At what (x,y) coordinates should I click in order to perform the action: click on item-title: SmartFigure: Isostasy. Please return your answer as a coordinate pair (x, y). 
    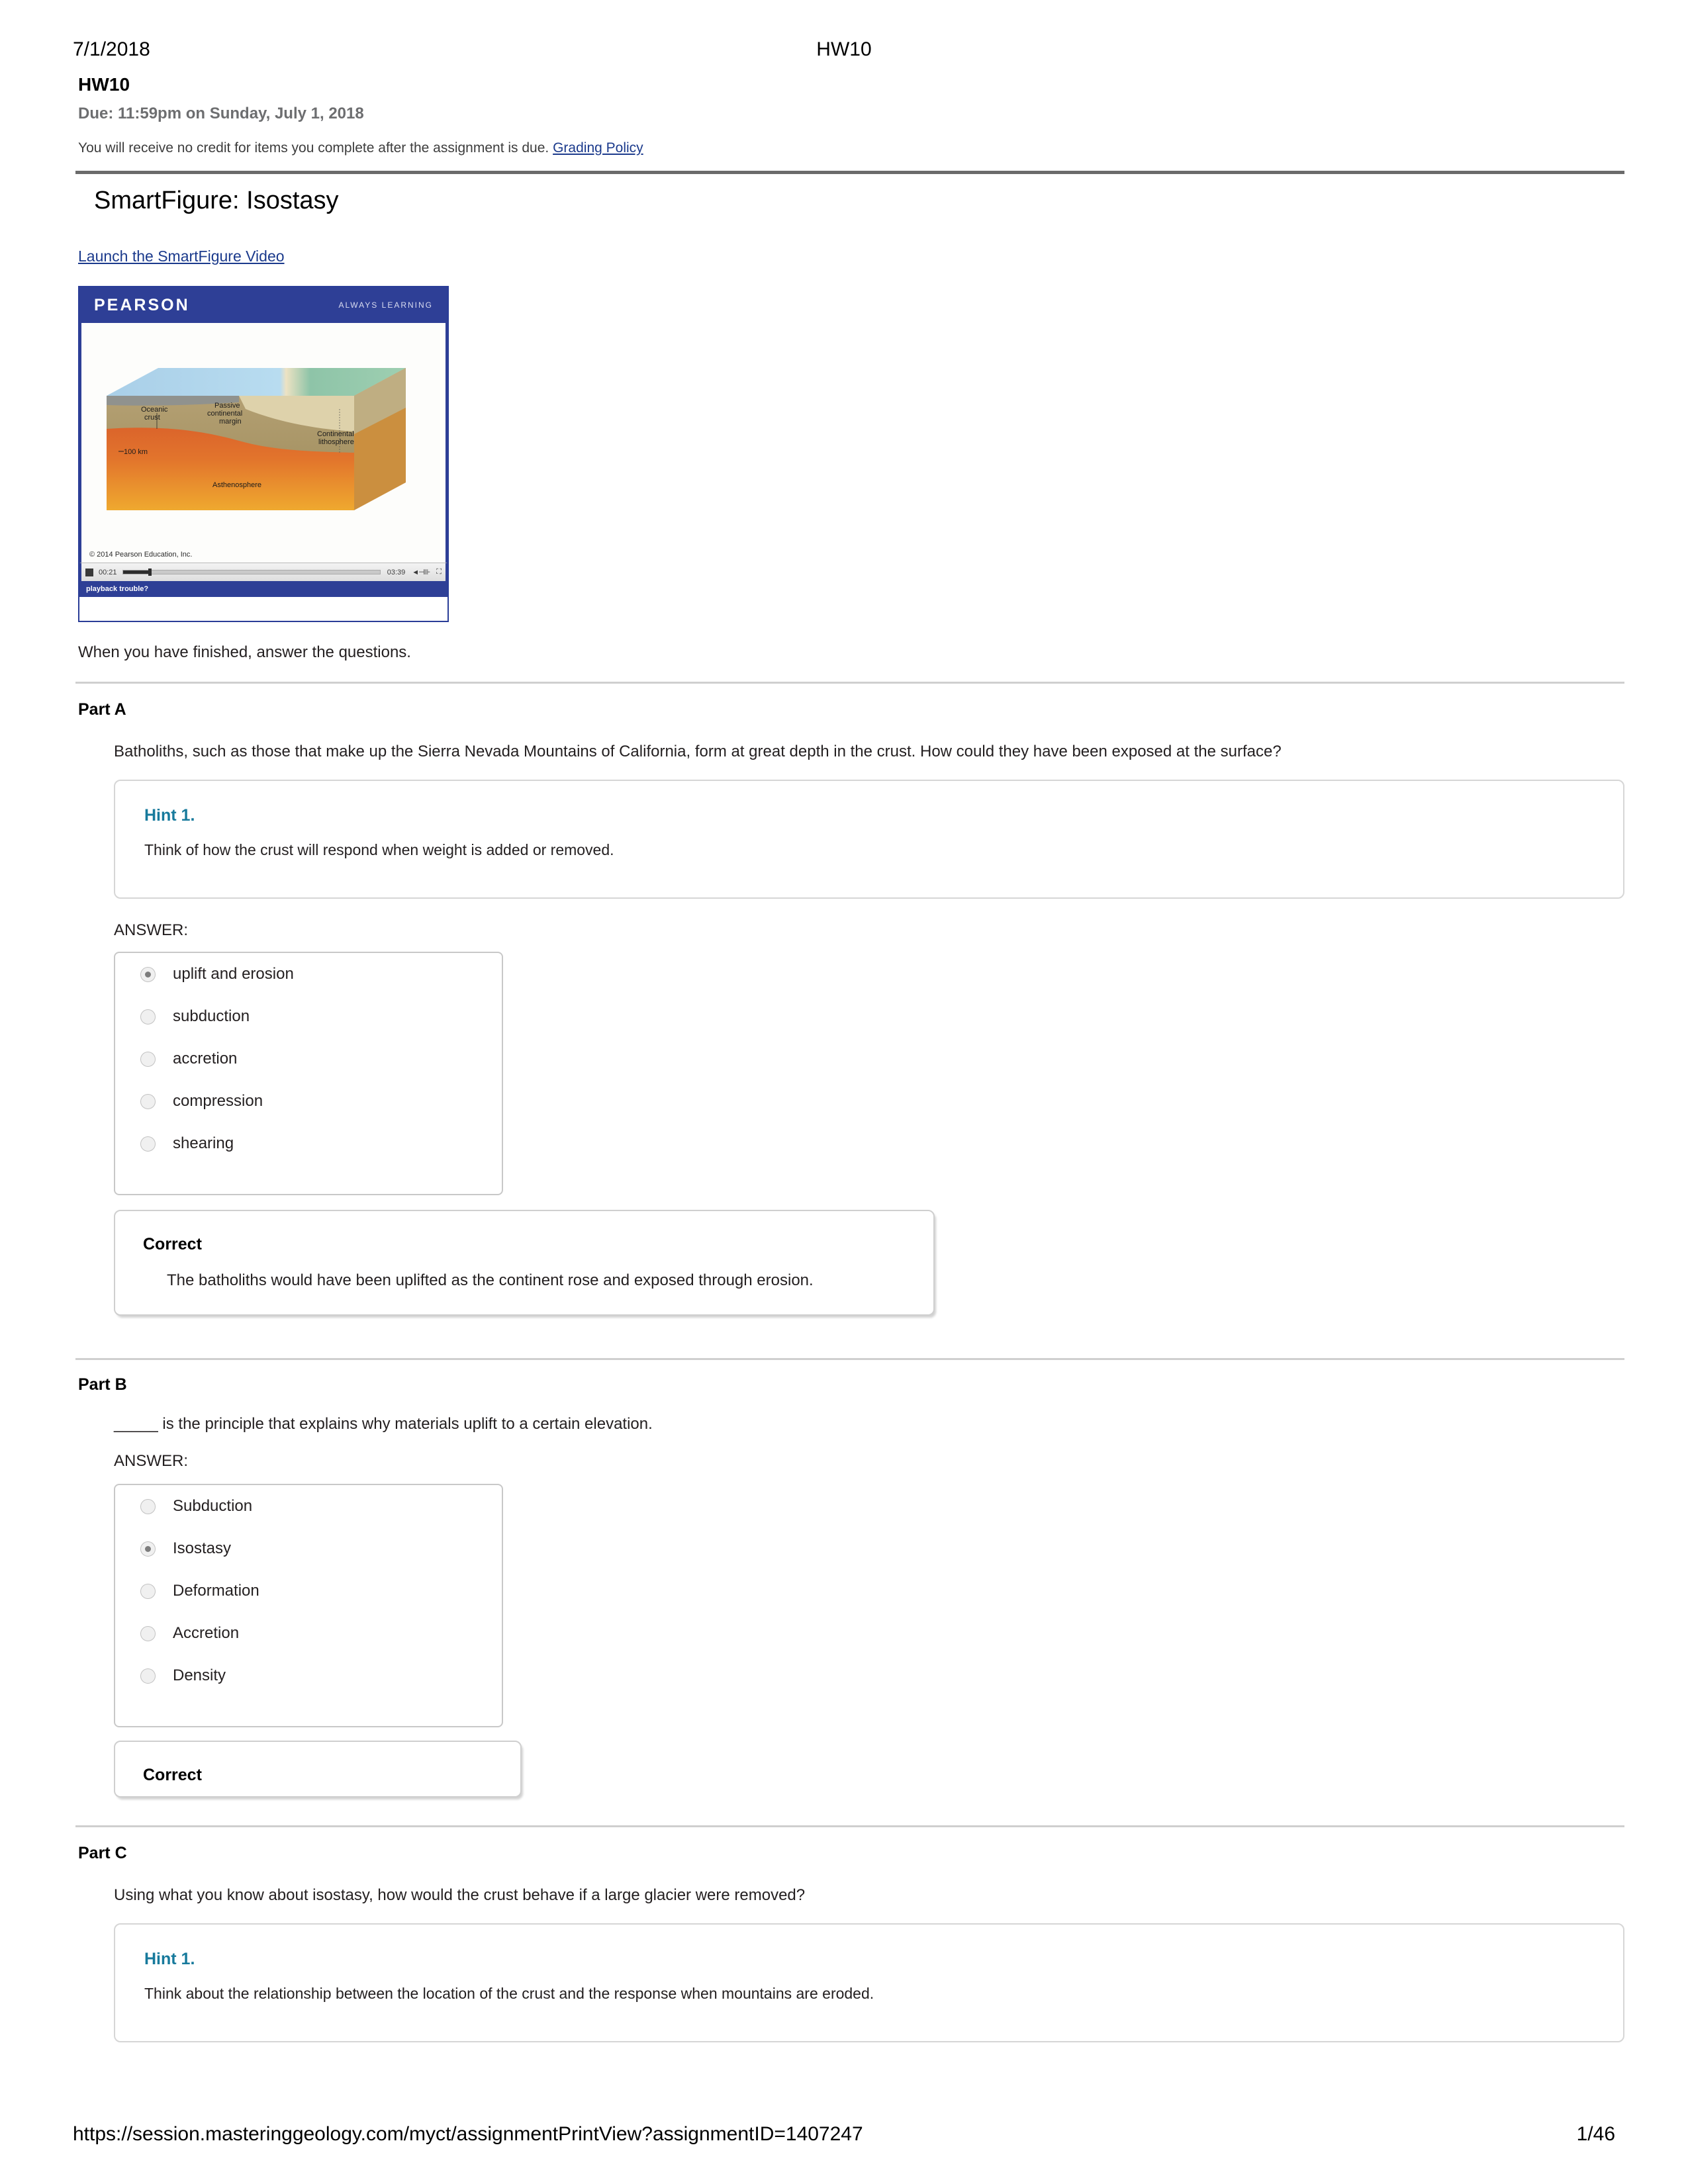
    Looking at the image, I should click on (216, 200).